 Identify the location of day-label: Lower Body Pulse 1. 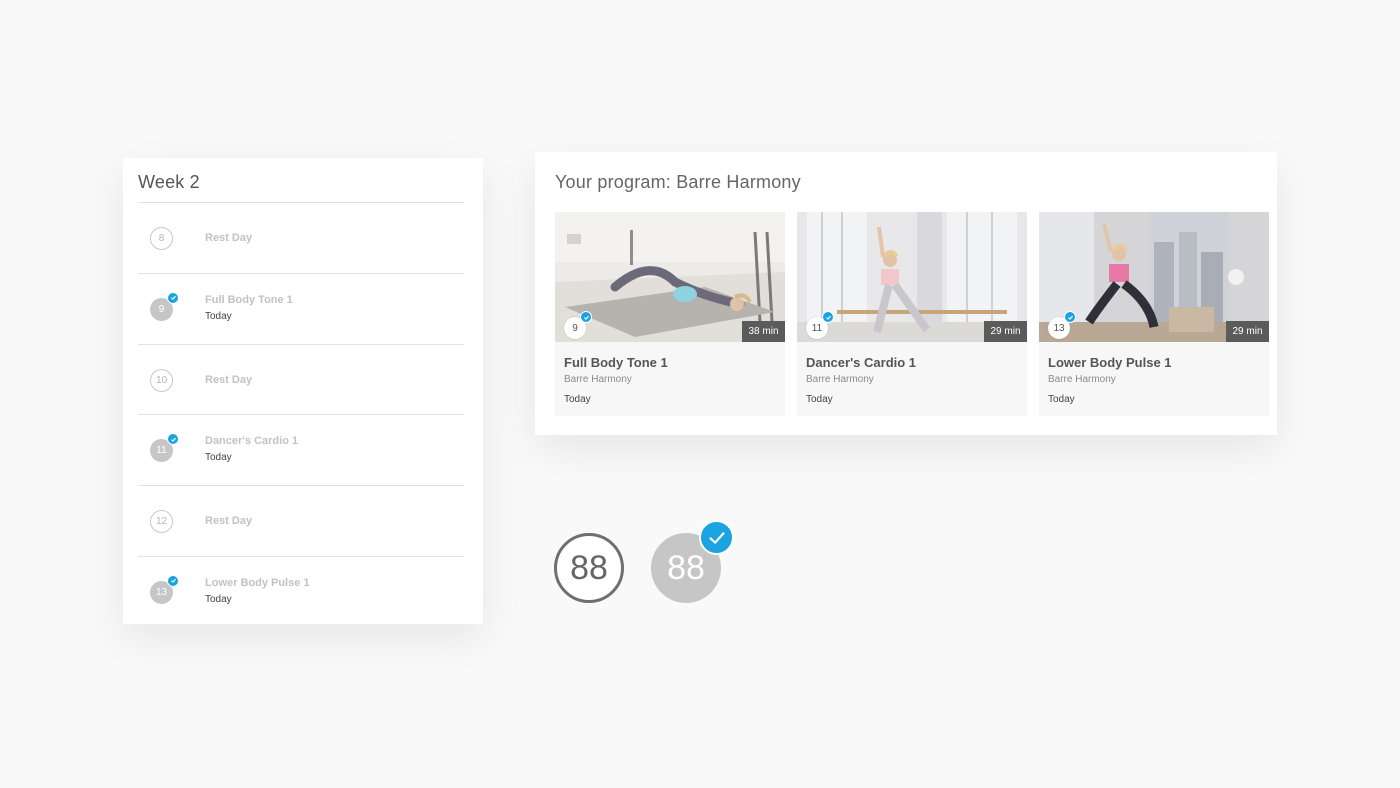
(257, 582).